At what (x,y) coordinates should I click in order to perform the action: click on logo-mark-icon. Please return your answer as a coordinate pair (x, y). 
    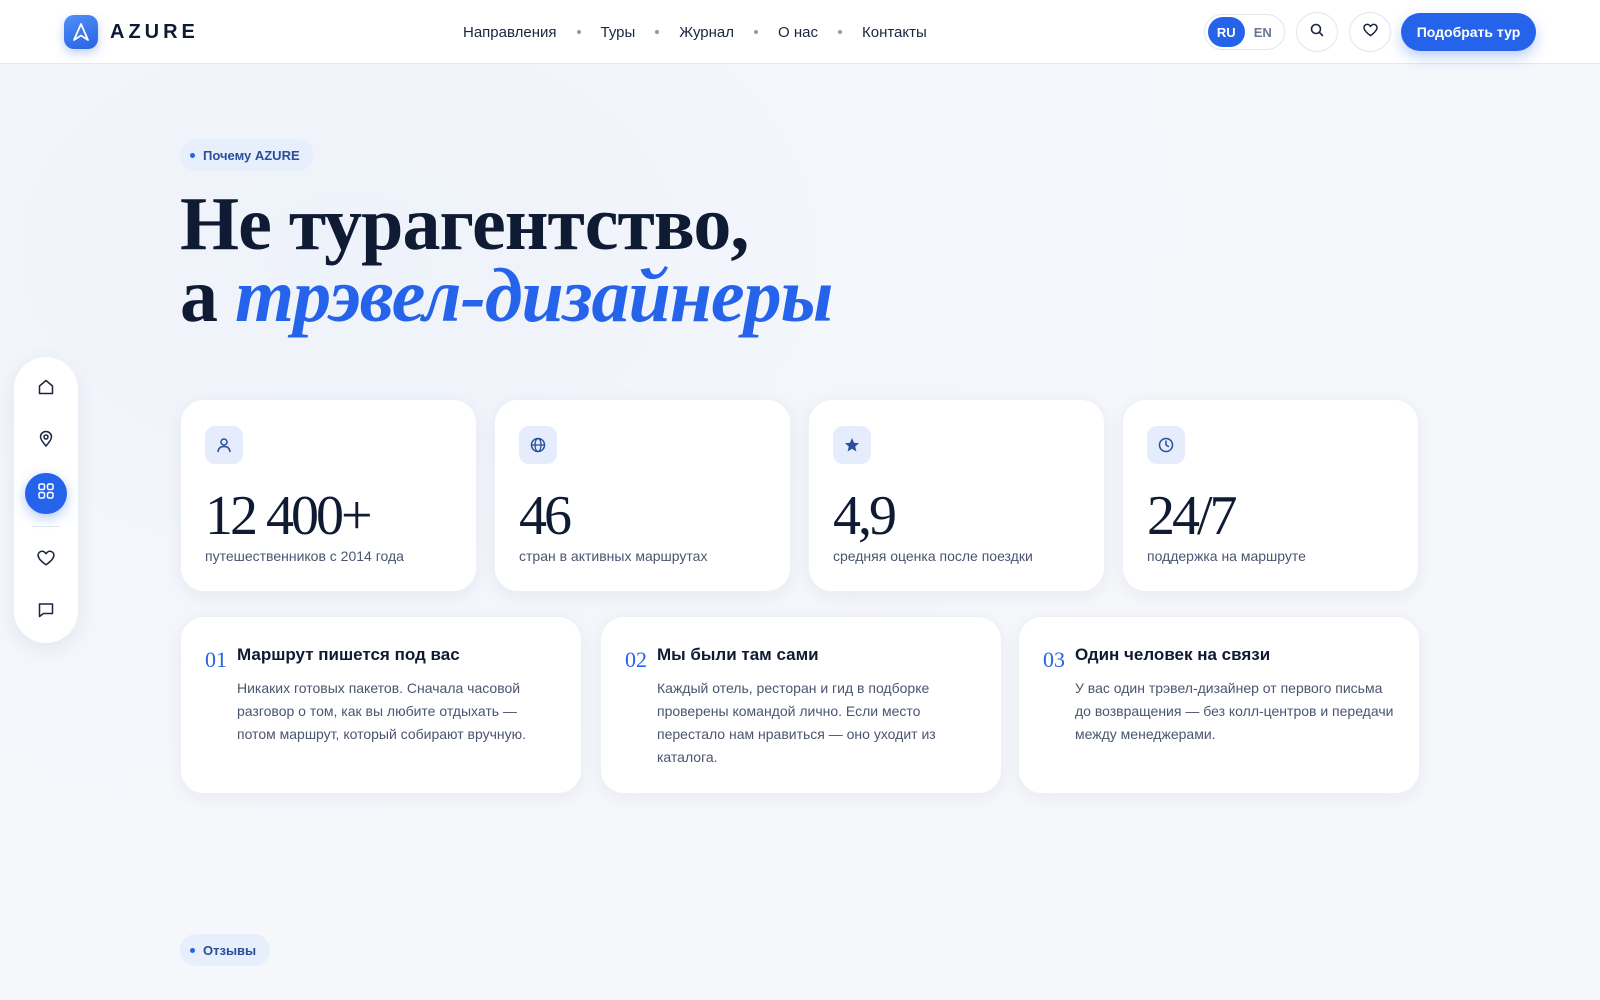
    Looking at the image, I should click on (81, 32).